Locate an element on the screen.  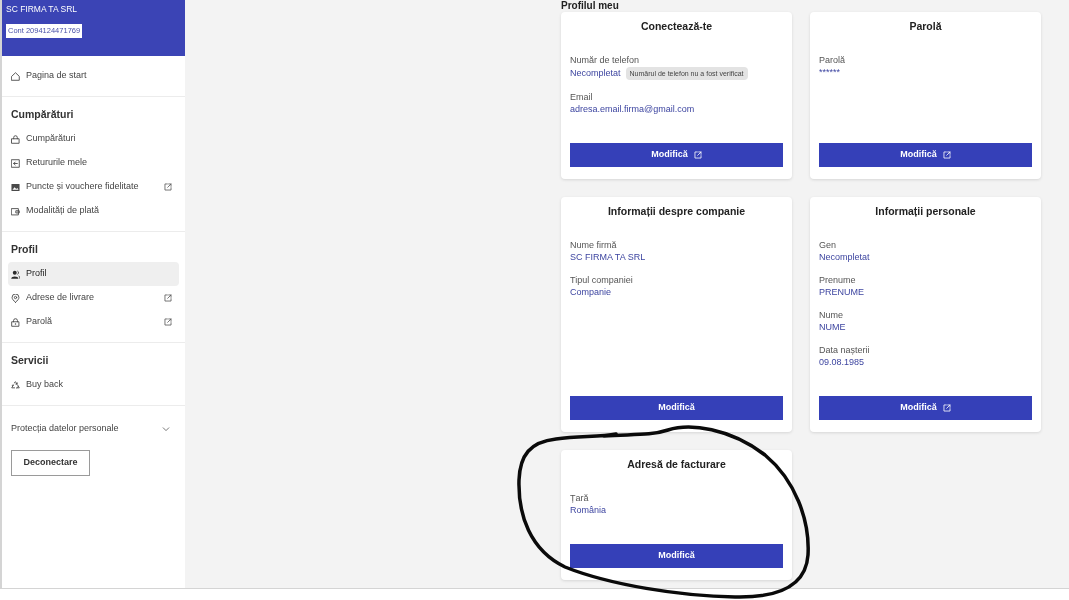
field-value: 09.08.1985 is located at coordinates (842, 362).